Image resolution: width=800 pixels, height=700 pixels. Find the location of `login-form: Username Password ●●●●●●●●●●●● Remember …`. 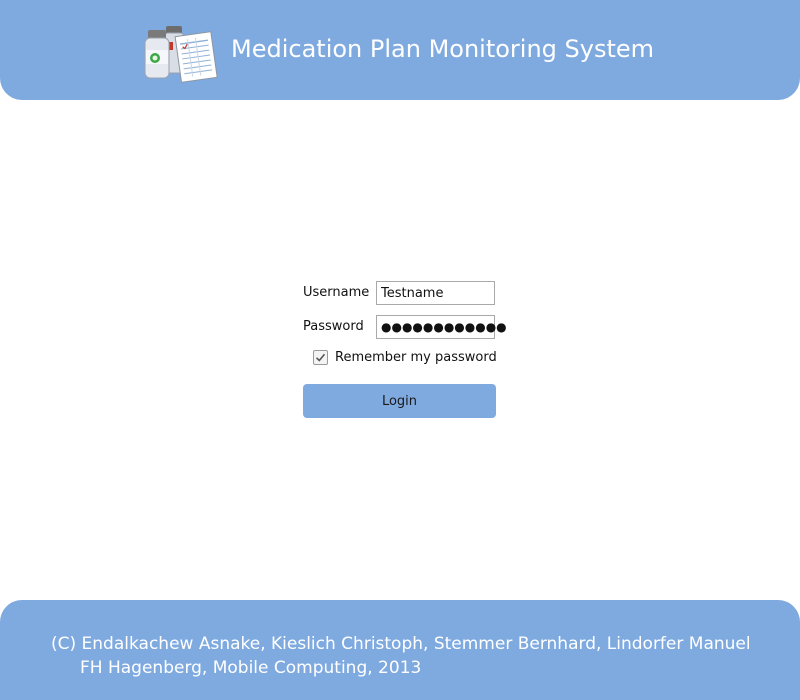

login-form: Username Password ●●●●●●●●●●●● Remember … is located at coordinates (405, 349).